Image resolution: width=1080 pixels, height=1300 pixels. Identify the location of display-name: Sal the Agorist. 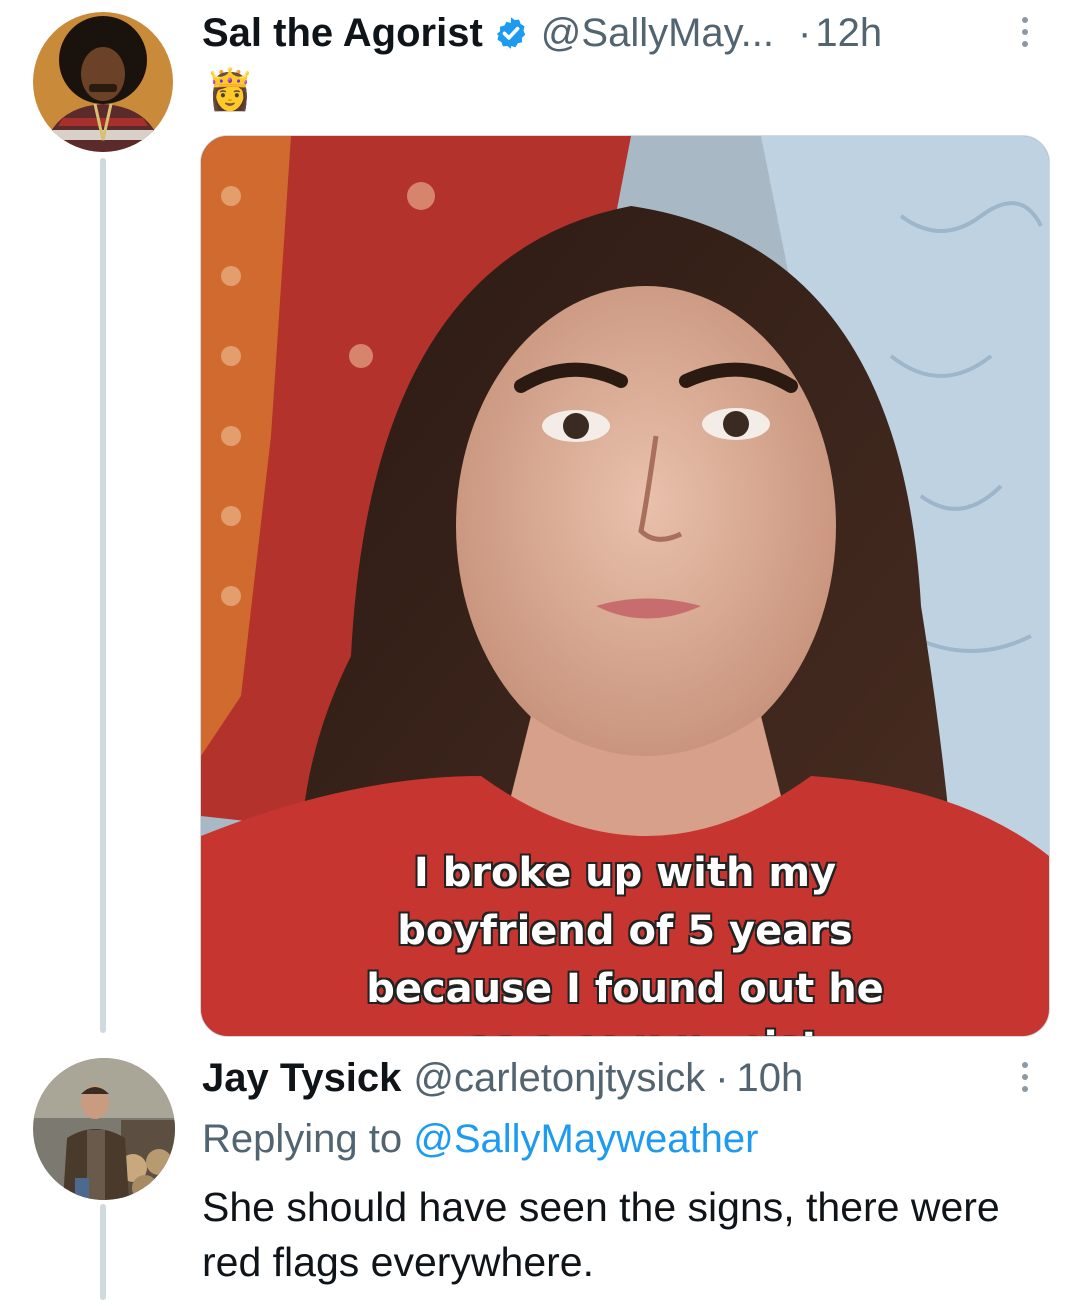
(342, 33).